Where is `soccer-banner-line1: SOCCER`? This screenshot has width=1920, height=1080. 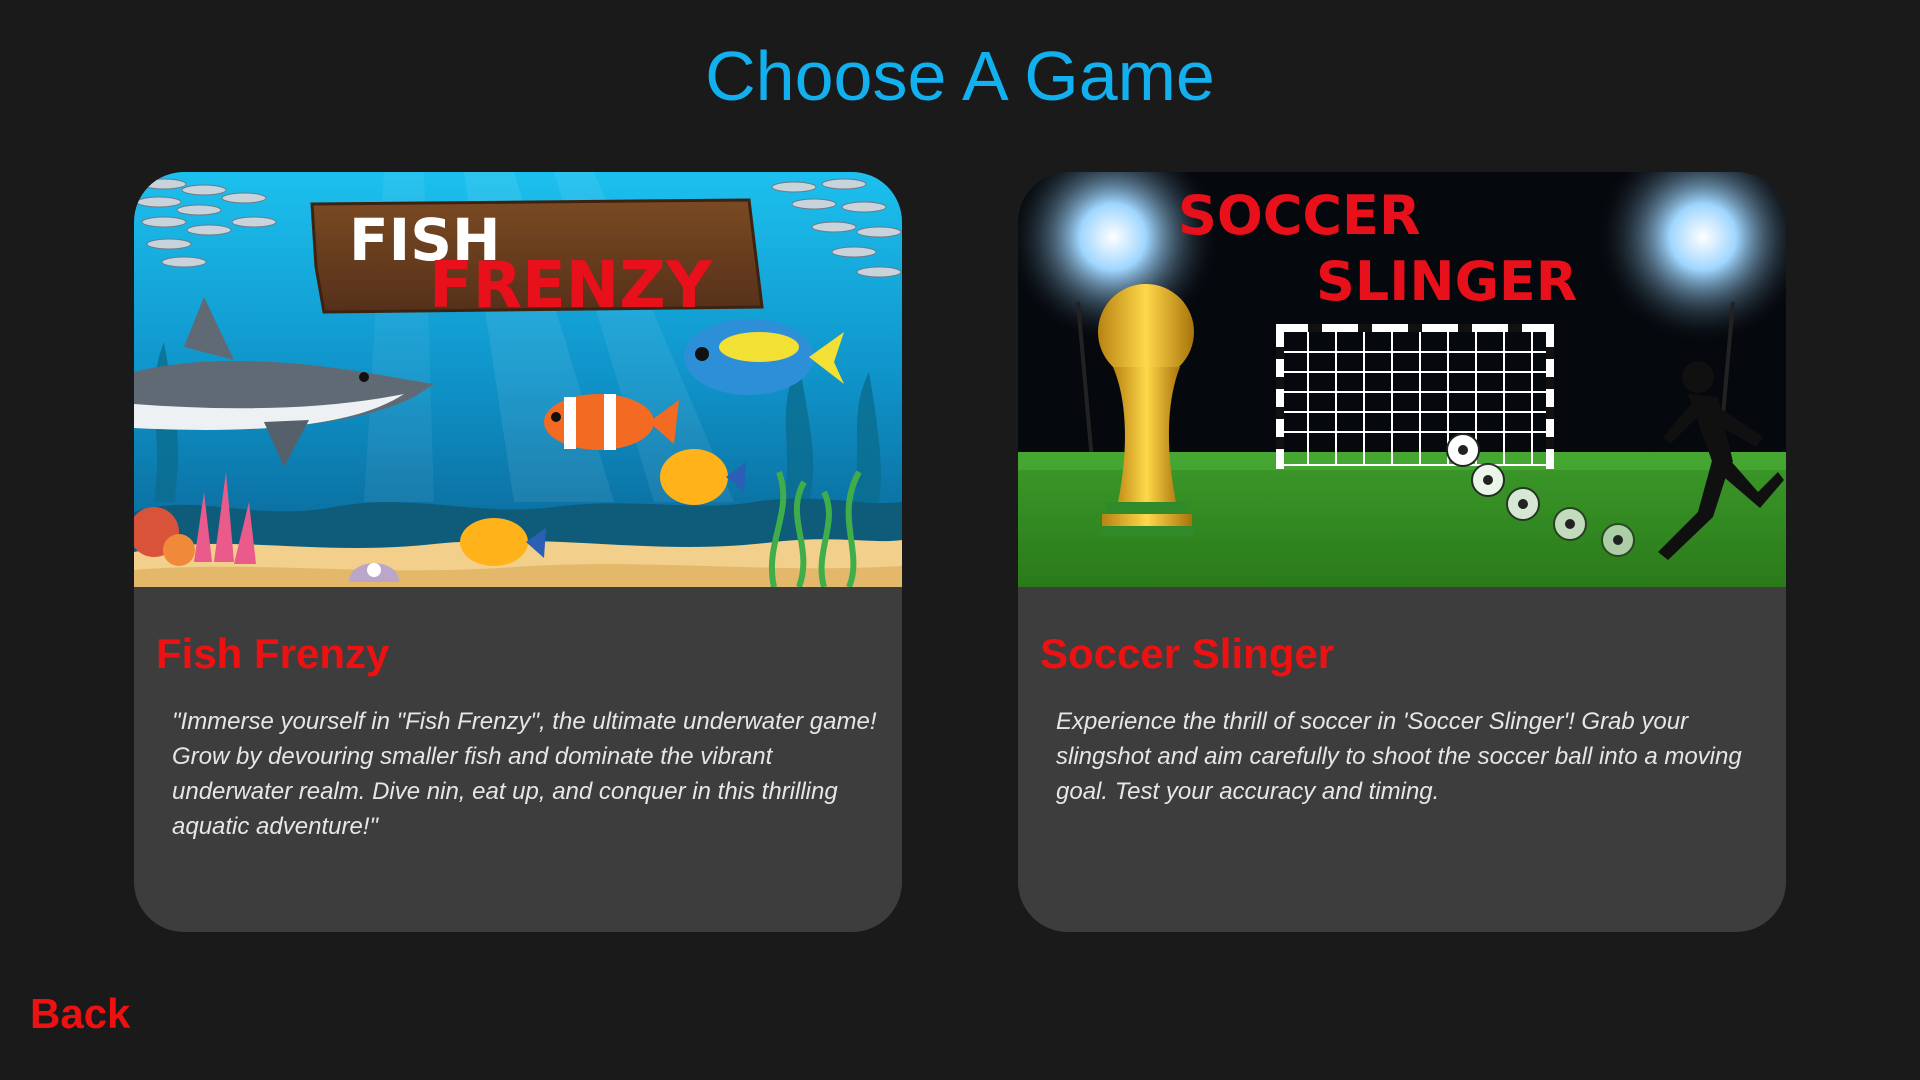
soccer-banner-line1: SOCCER is located at coordinates (1299, 215).